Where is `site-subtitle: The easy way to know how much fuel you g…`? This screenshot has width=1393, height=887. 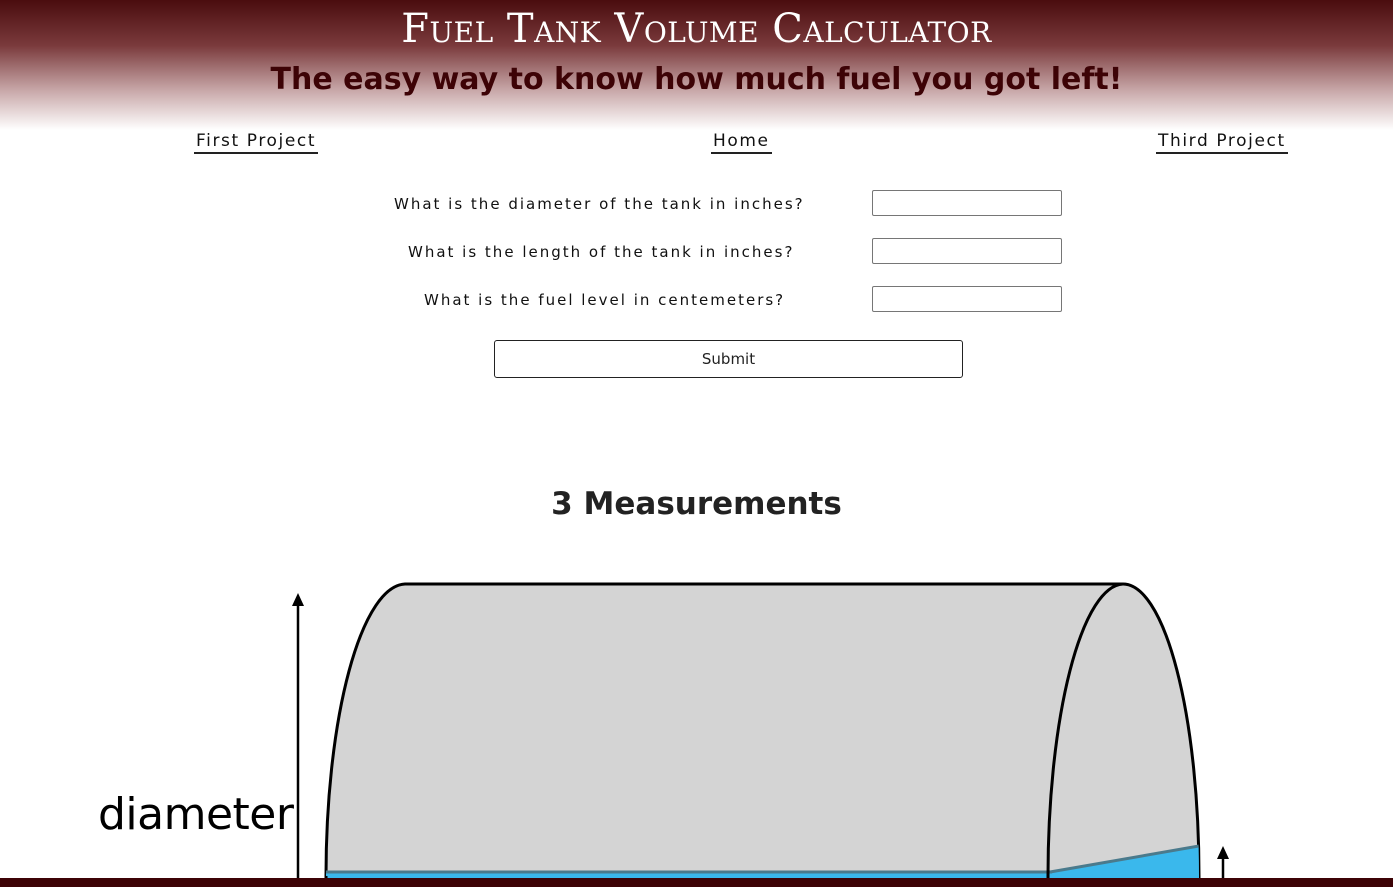
site-subtitle: The easy way to know how much fuel you g… is located at coordinates (696, 79).